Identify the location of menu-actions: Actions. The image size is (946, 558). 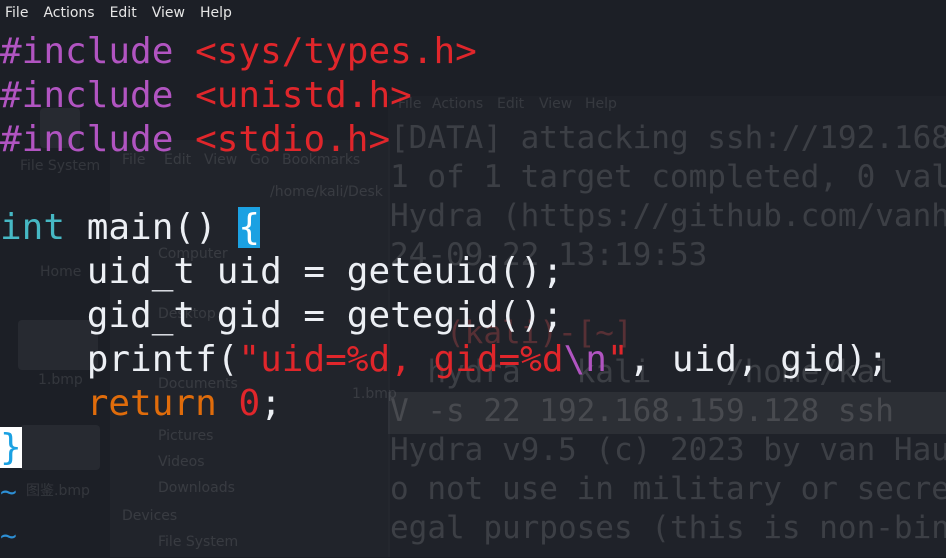
(68, 13).